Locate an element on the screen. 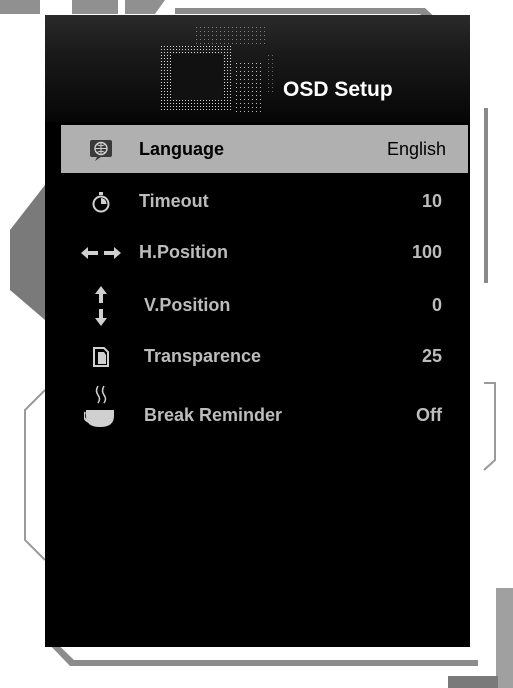 This screenshot has width=513, height=688. break-reminder-value: Off is located at coordinates (429, 415).